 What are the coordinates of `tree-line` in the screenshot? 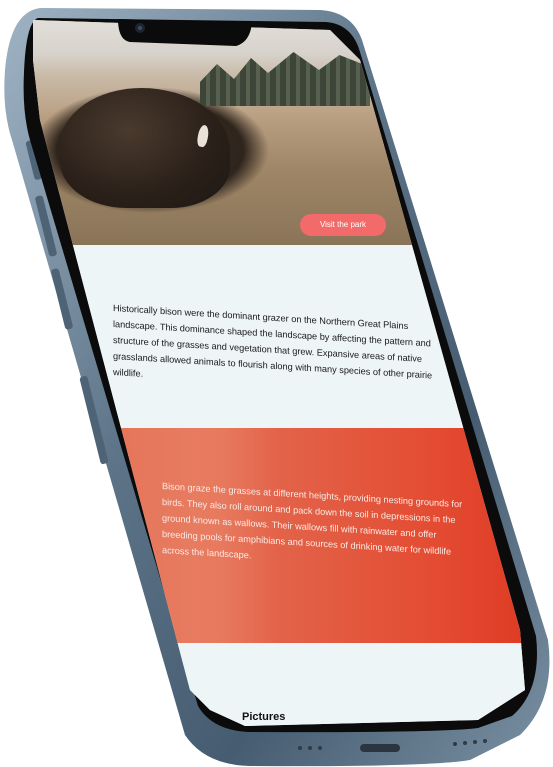 It's located at (285, 79).